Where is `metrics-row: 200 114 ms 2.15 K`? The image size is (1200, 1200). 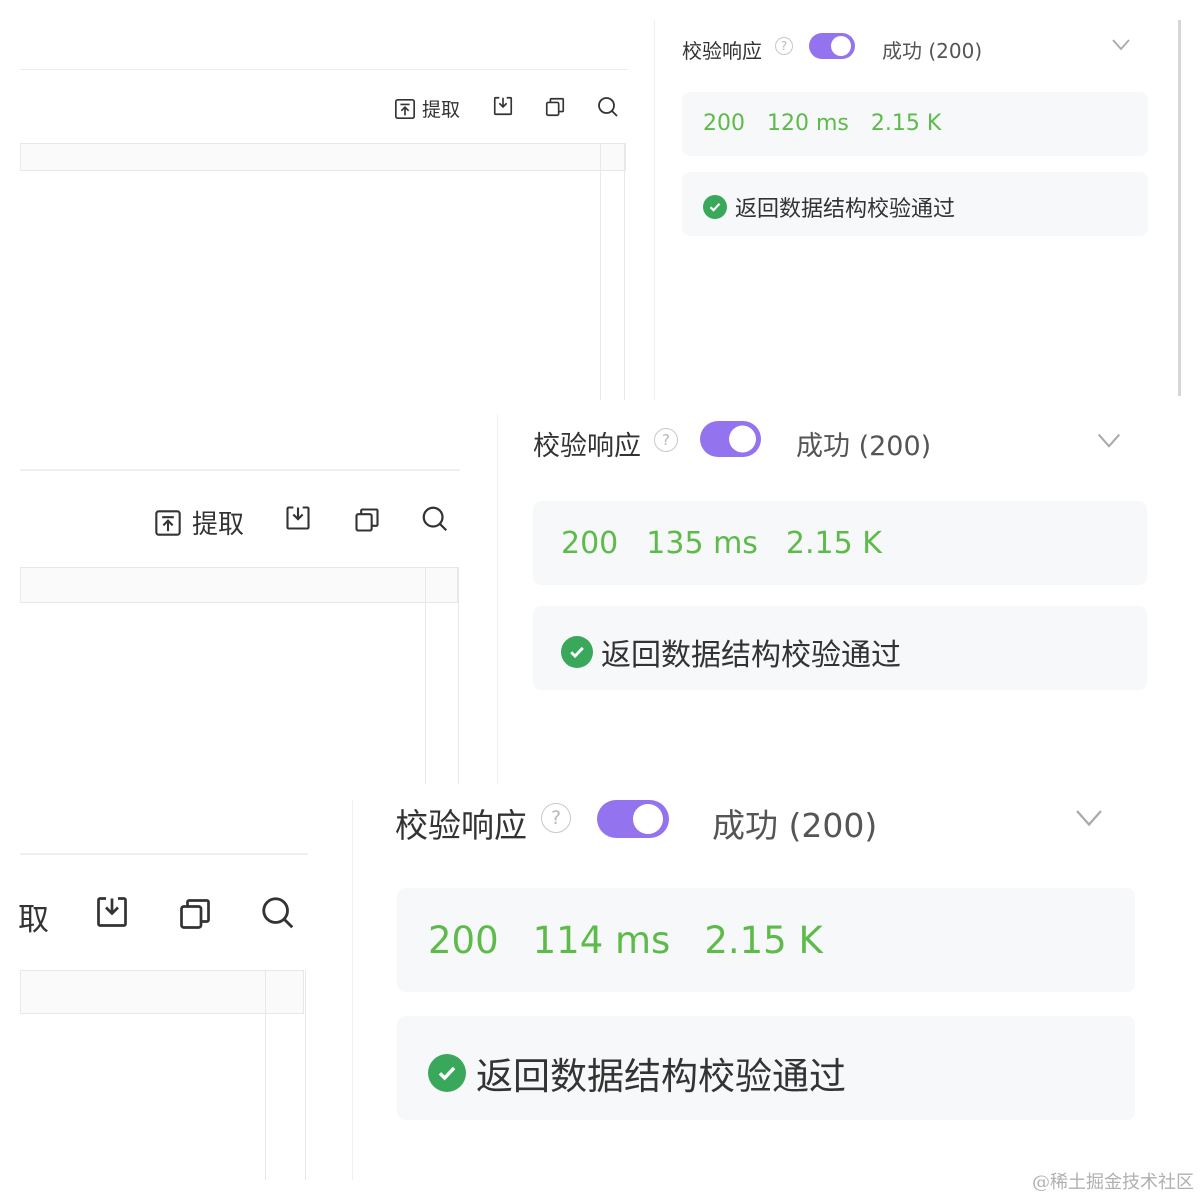 metrics-row: 200 114 ms 2.15 K is located at coordinates (625, 940).